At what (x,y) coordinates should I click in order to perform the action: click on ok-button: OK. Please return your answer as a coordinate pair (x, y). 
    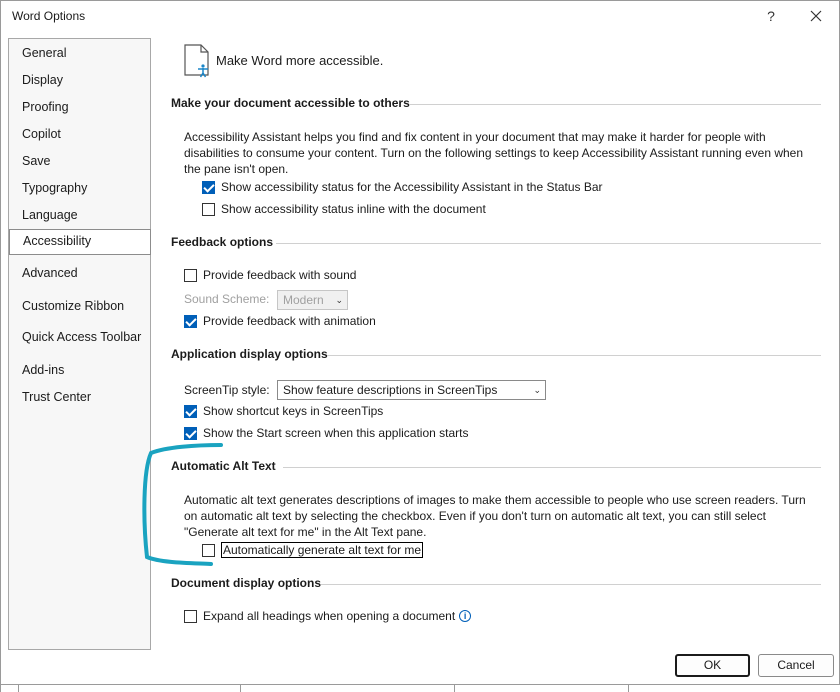
    Looking at the image, I should click on (712, 665).